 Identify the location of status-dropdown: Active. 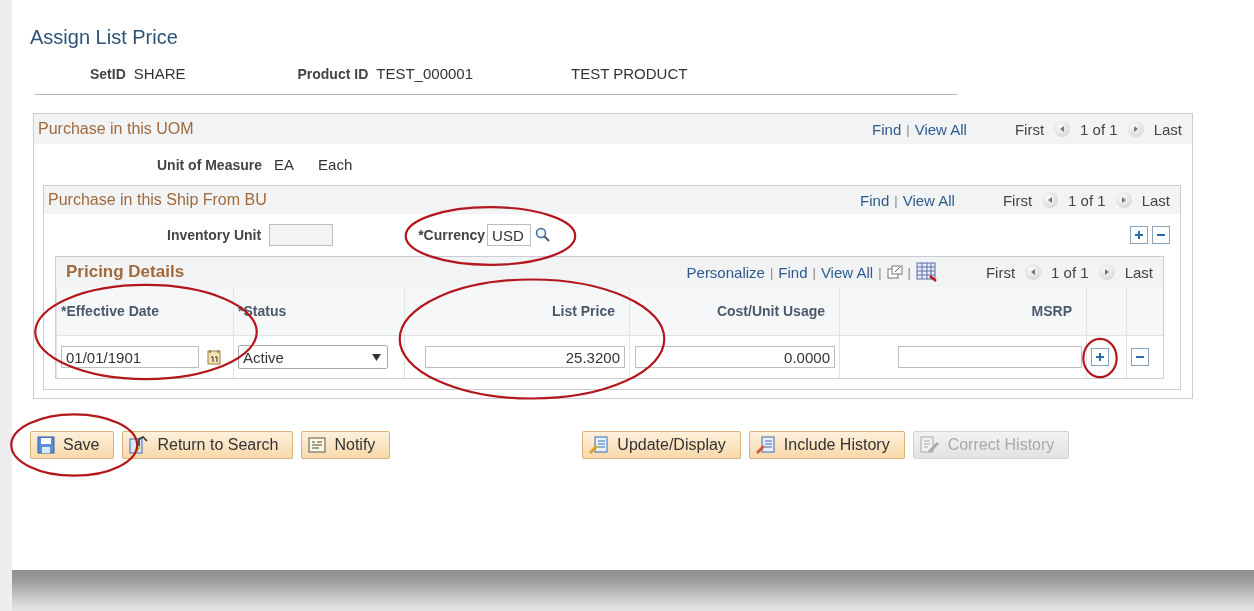
(313, 357).